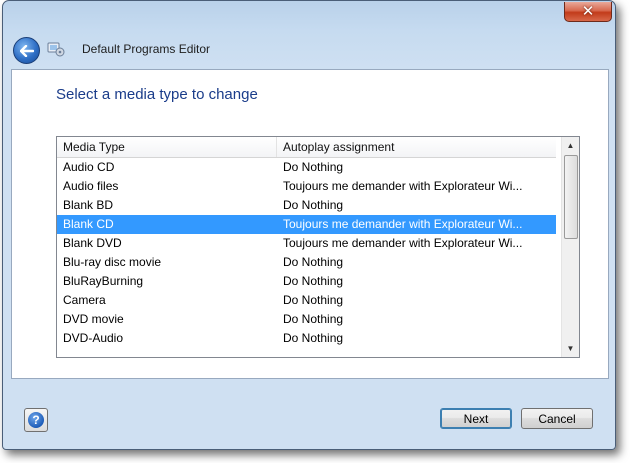  Describe the element at coordinates (557, 418) in the screenshot. I see `cancel-button: Cancel` at that location.